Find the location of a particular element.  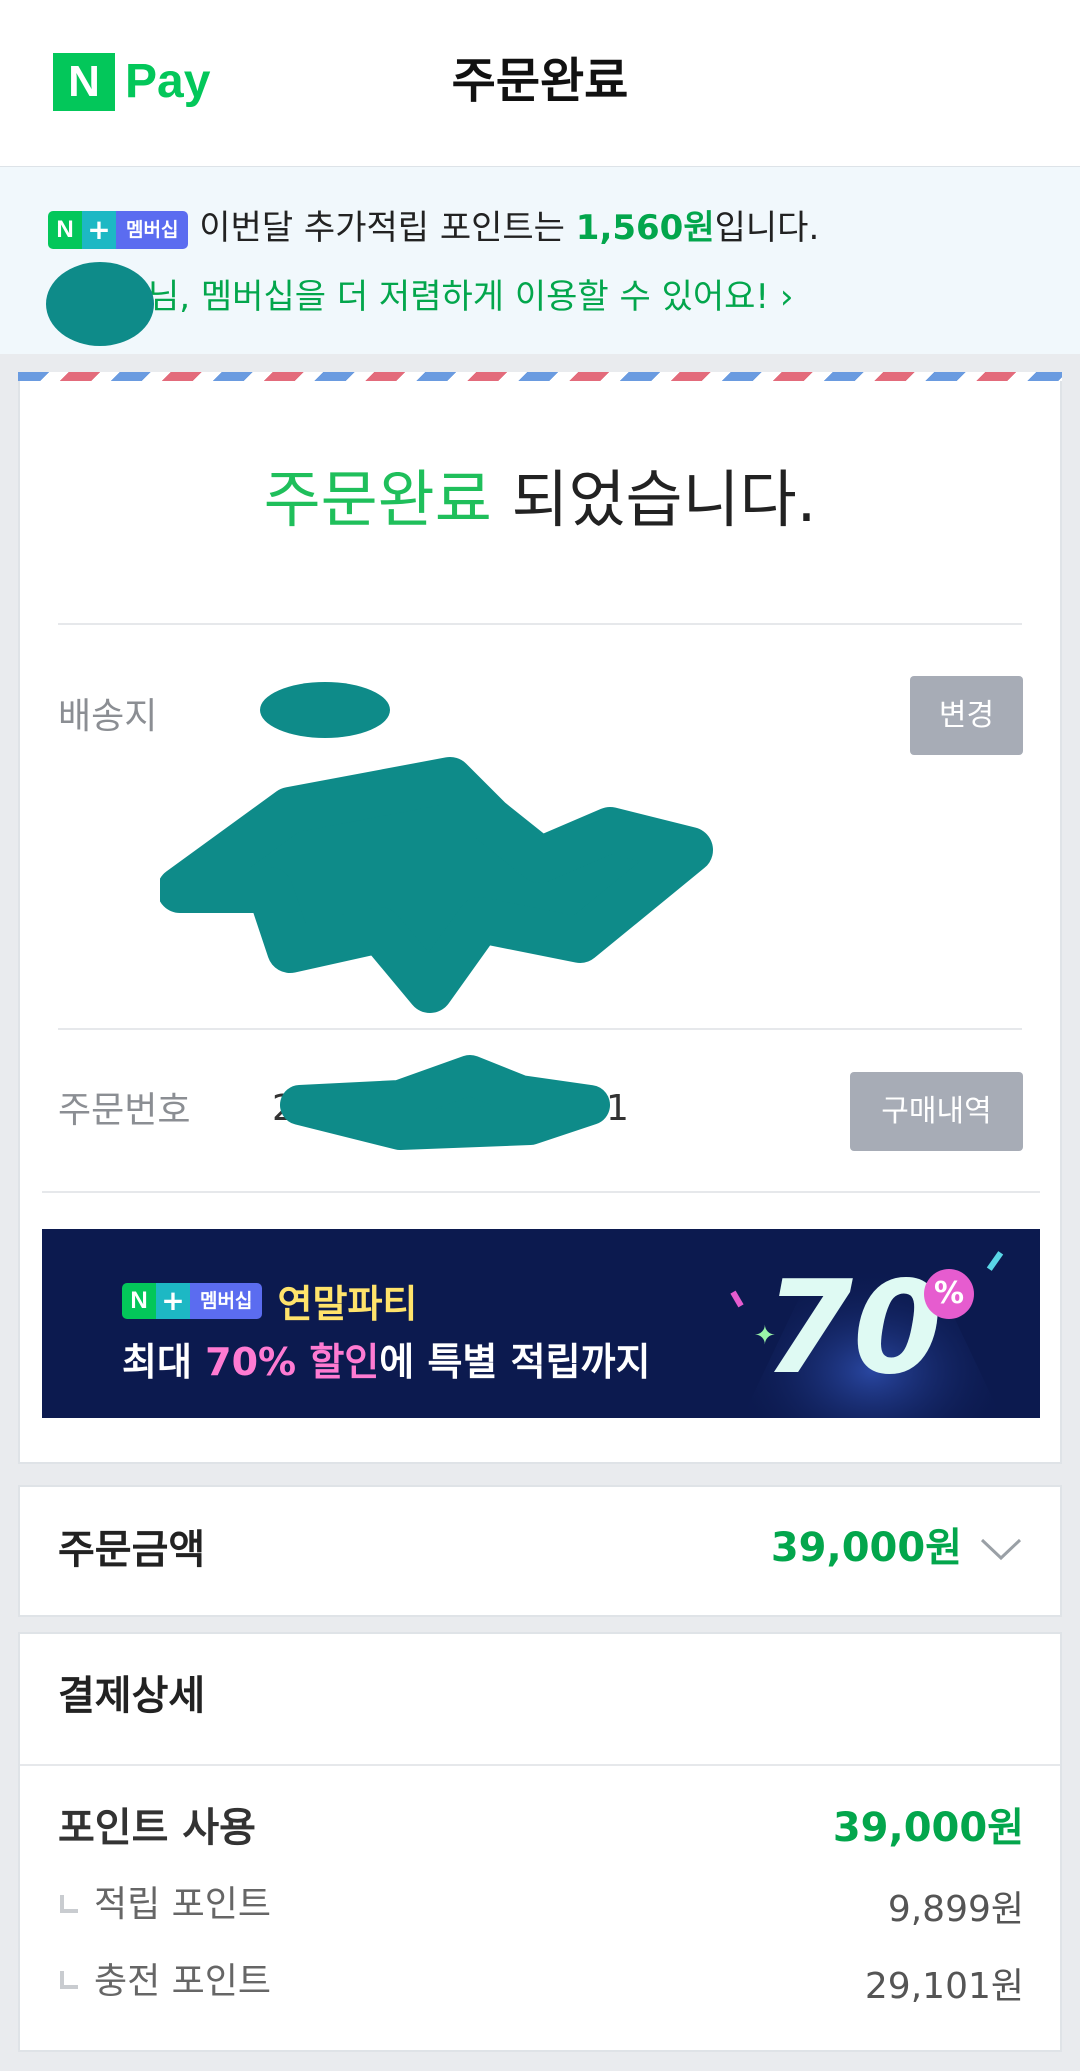

payment-detail-title: 결제상세 is located at coordinates (132, 1696).